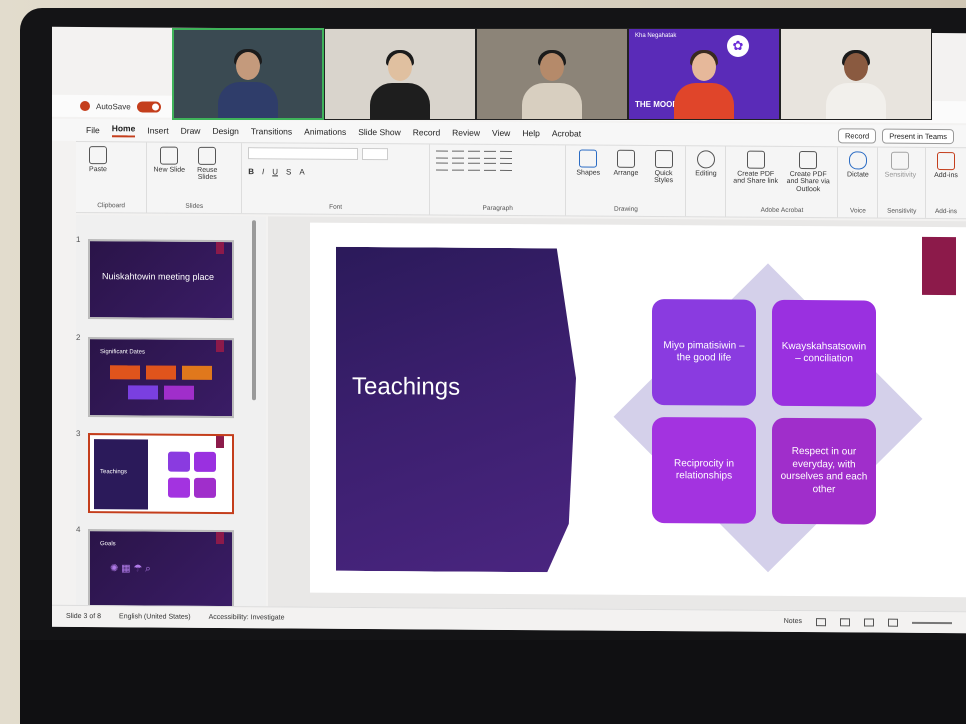 The image size is (966, 724). Describe the element at coordinates (900, 182) in the screenshot. I see `sensitivity-button: Sensitivity` at that location.